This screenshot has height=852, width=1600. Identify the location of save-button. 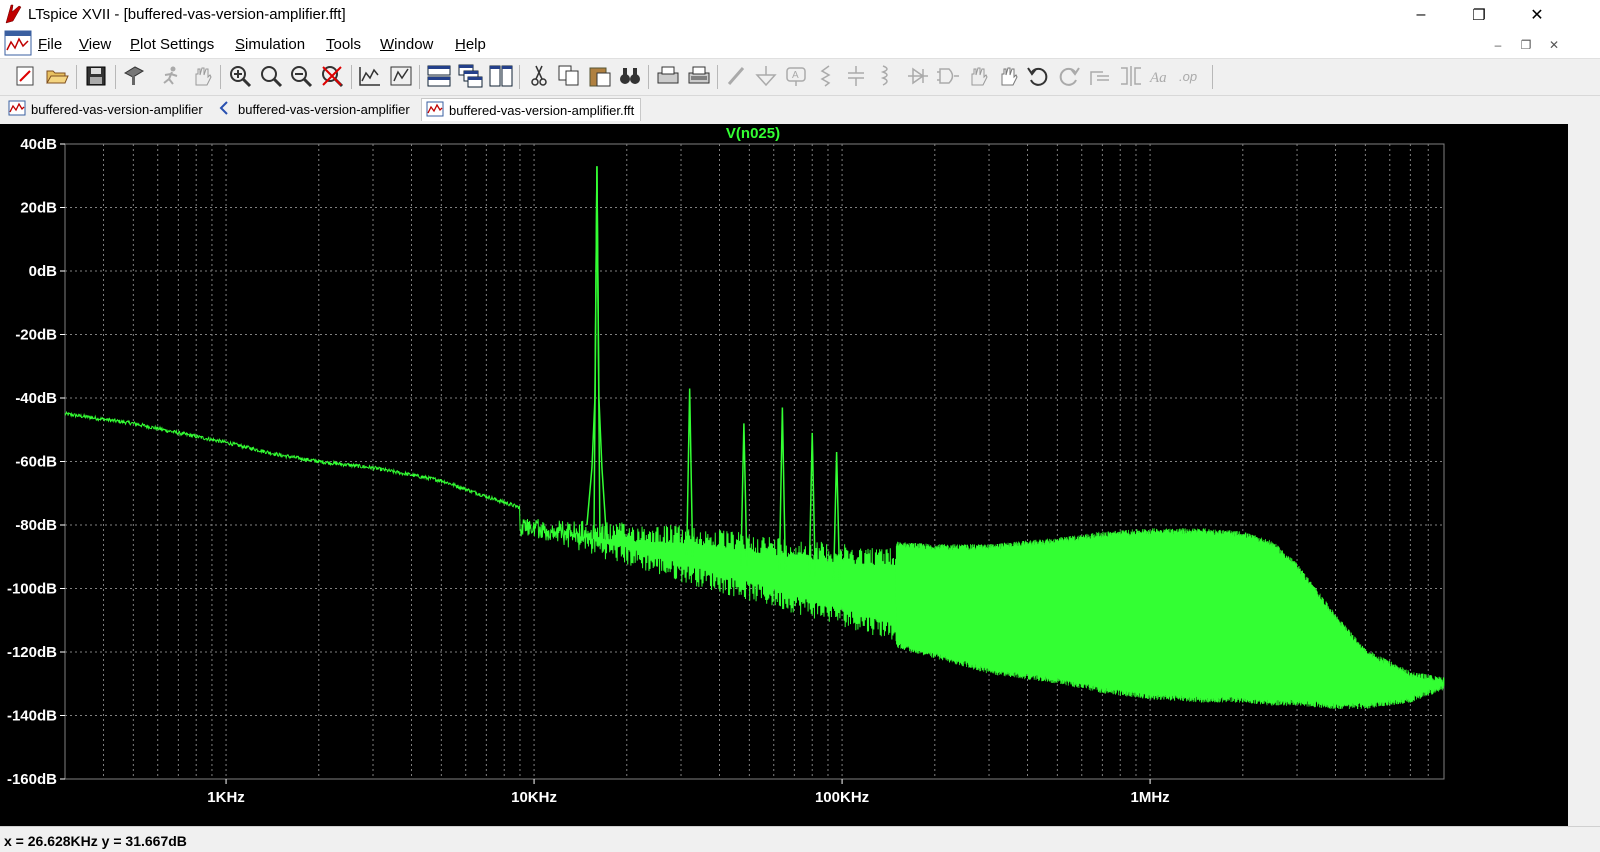
(96, 76).